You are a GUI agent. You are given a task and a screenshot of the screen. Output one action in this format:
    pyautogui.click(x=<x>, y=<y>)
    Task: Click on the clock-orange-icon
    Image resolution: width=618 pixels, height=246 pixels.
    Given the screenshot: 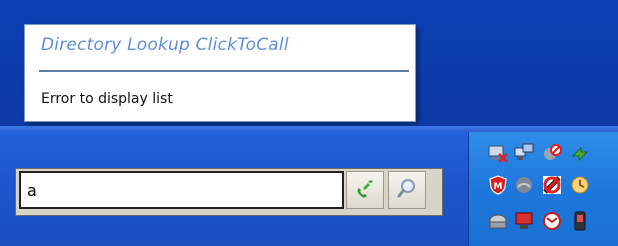 What is the action you would take?
    pyautogui.click(x=580, y=185)
    